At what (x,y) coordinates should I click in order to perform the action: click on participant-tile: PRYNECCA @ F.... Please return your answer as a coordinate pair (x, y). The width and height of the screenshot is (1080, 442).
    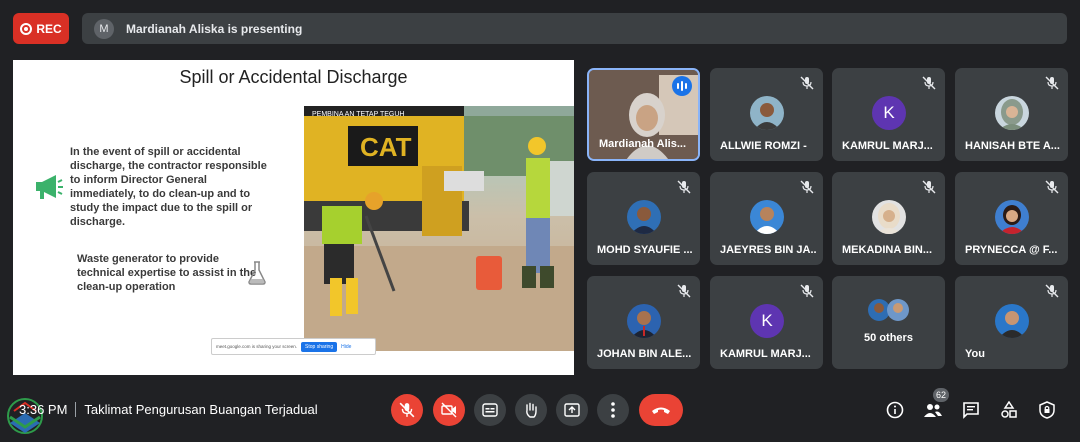
    Looking at the image, I should click on (1011, 218).